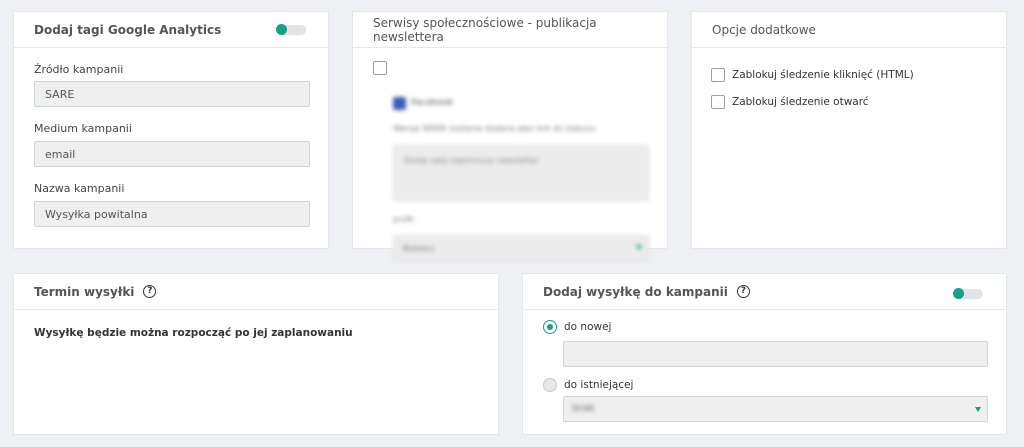 The image size is (1024, 447). I want to click on radio-new-button, so click(550, 327).